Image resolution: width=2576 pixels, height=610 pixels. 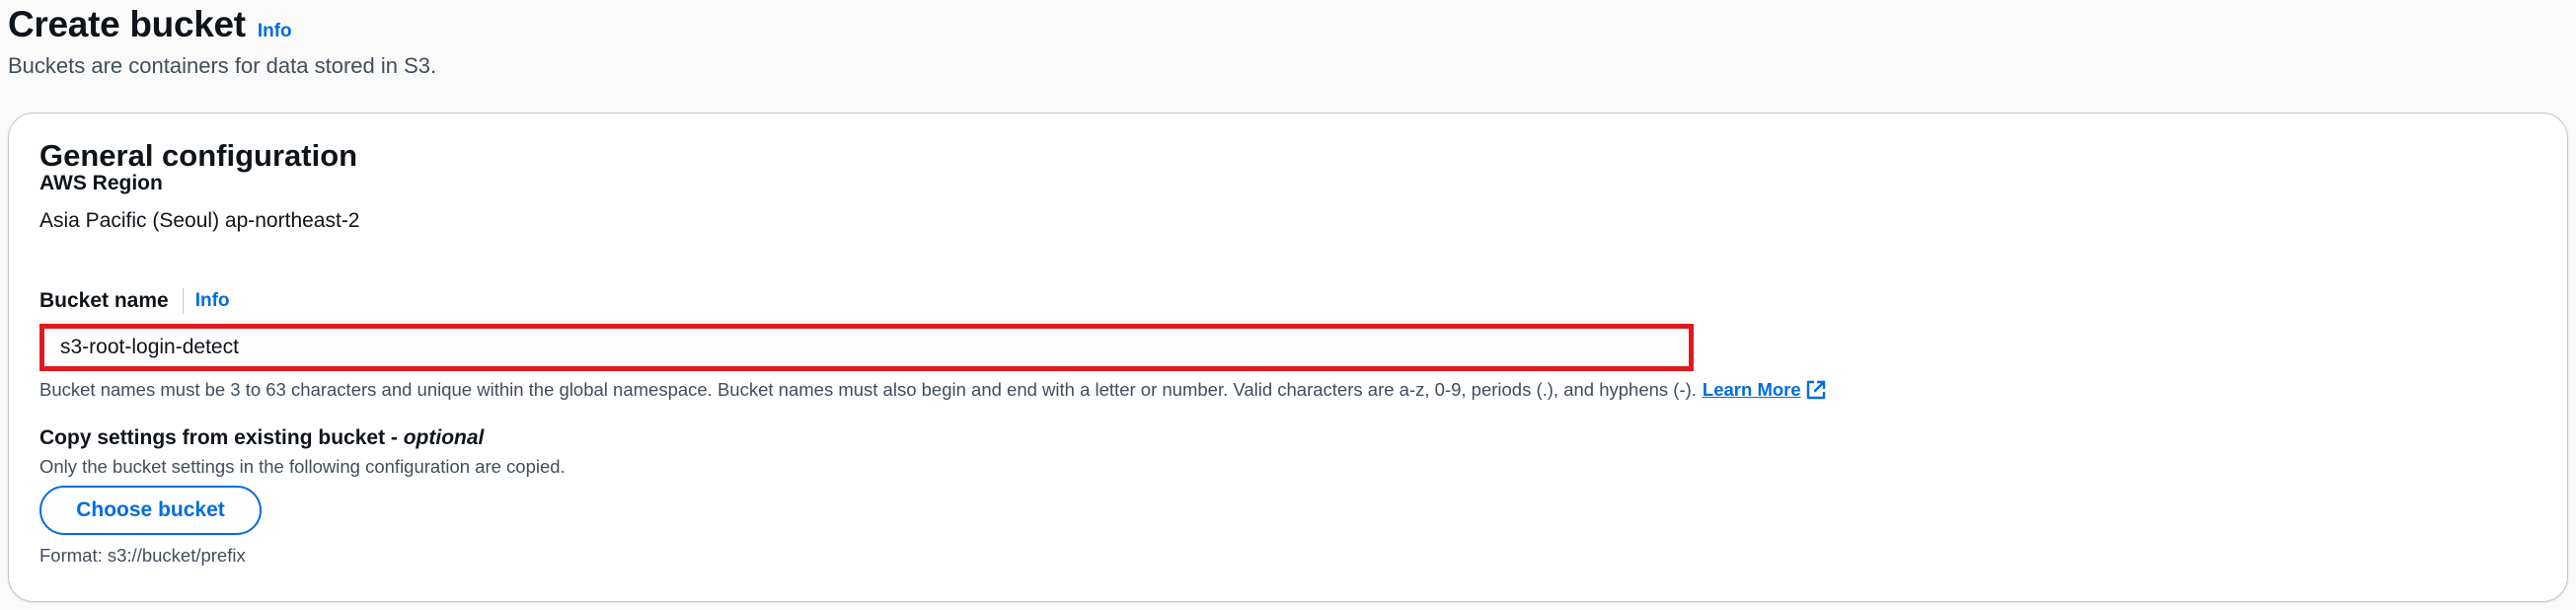 I want to click on learn-more-link: Learn More, so click(x=1752, y=390).